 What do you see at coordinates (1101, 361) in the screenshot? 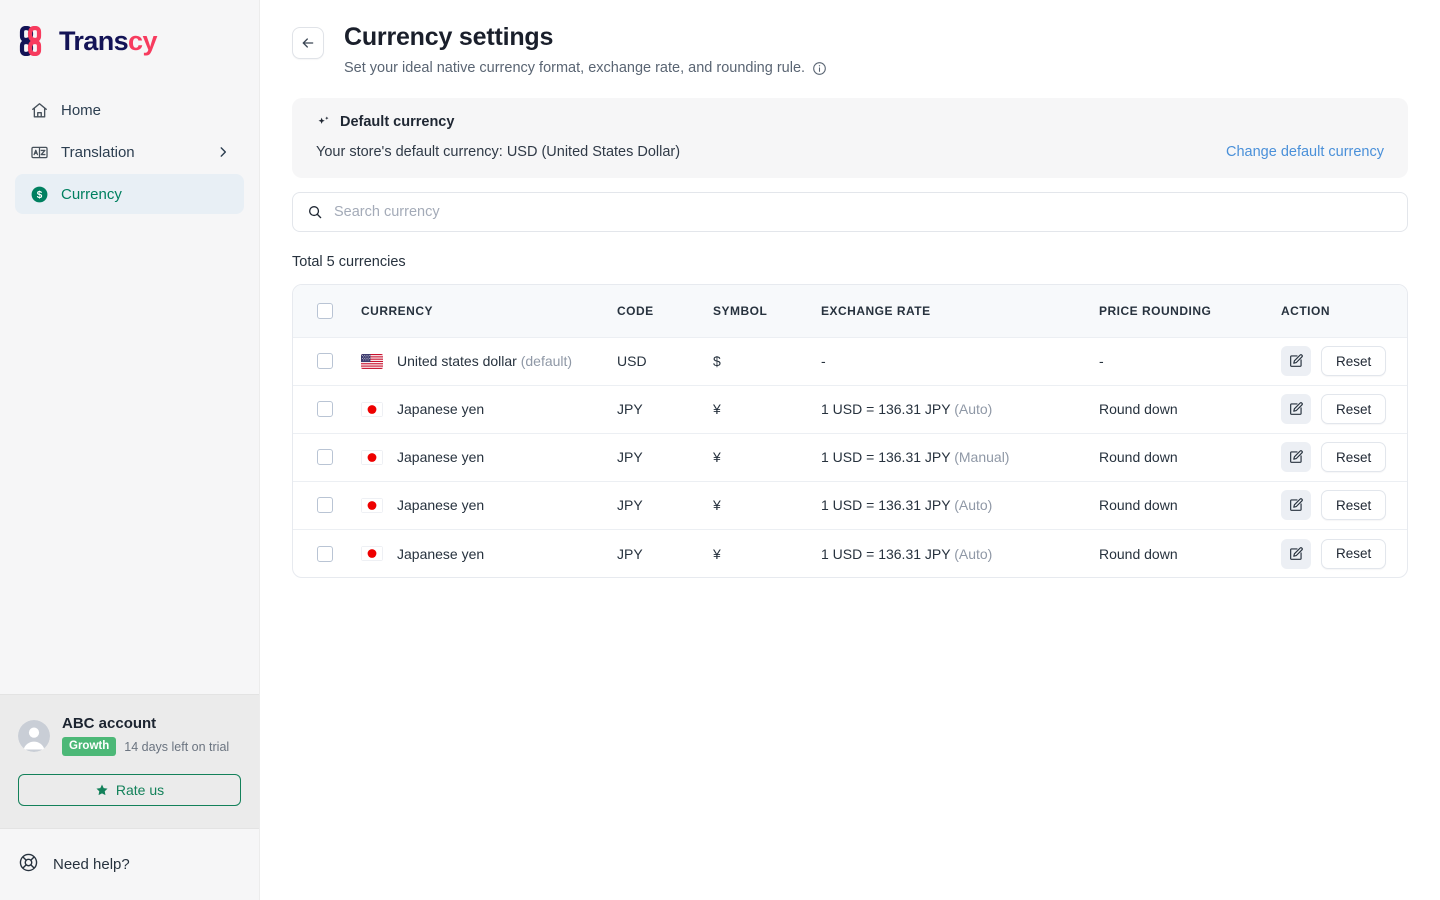
I see `cell-price-rounding: -` at bounding box center [1101, 361].